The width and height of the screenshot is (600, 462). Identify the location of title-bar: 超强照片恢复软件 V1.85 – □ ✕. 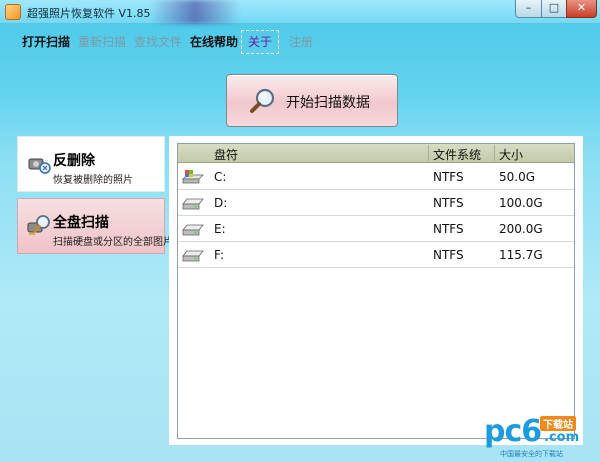
(300, 12).